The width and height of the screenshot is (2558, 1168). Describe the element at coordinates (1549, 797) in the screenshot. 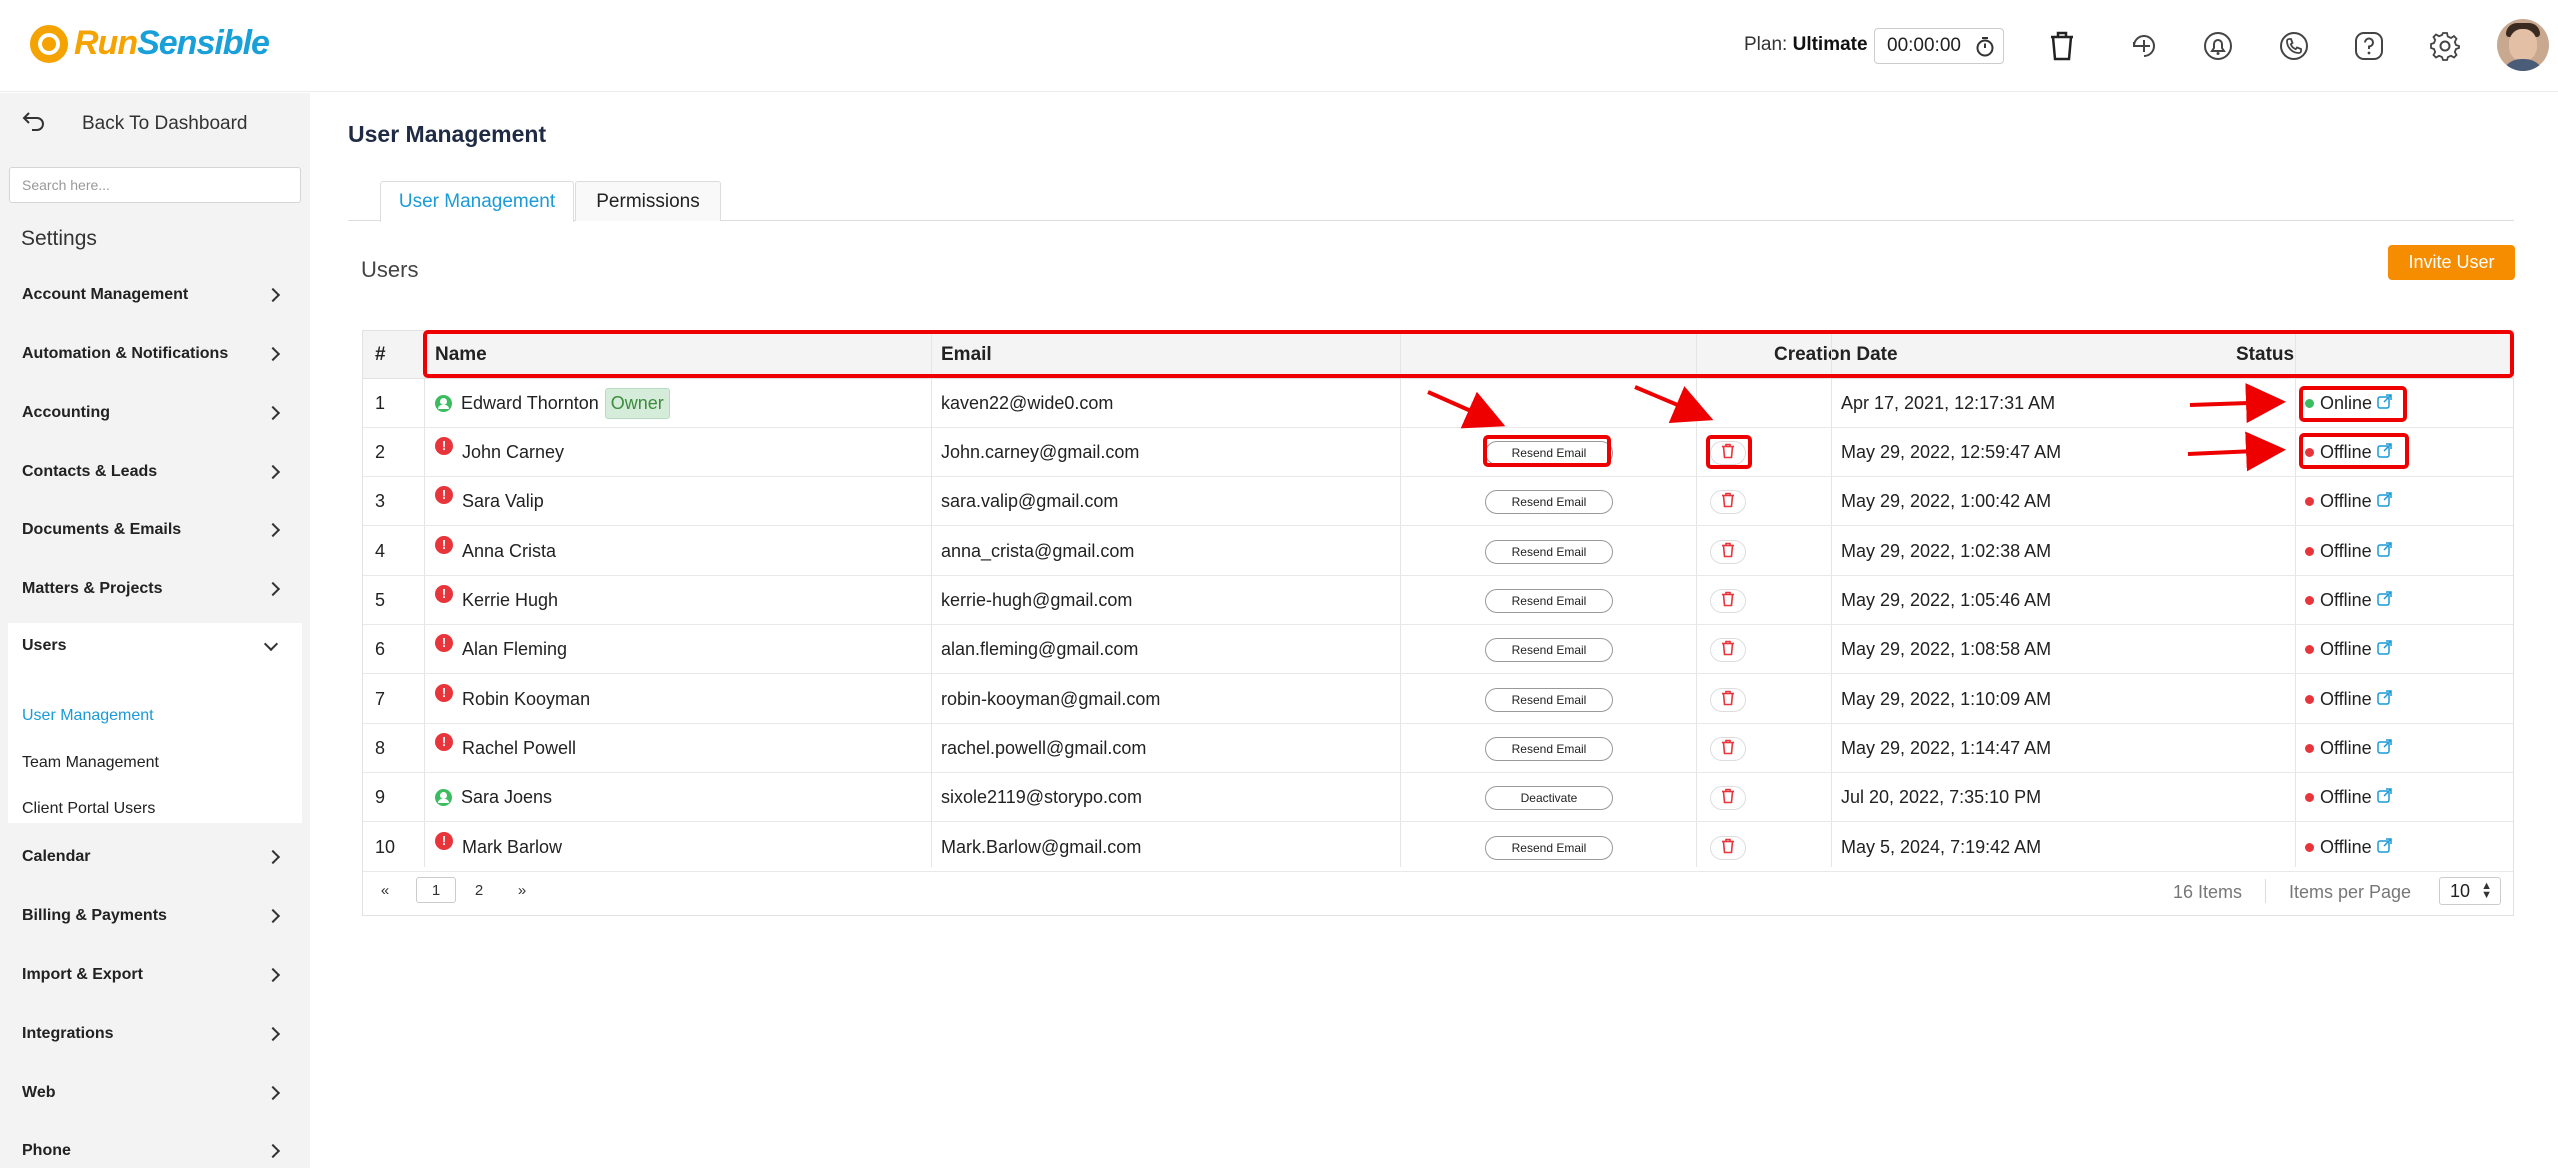

I see `deactivate-button: Deactivate` at that location.